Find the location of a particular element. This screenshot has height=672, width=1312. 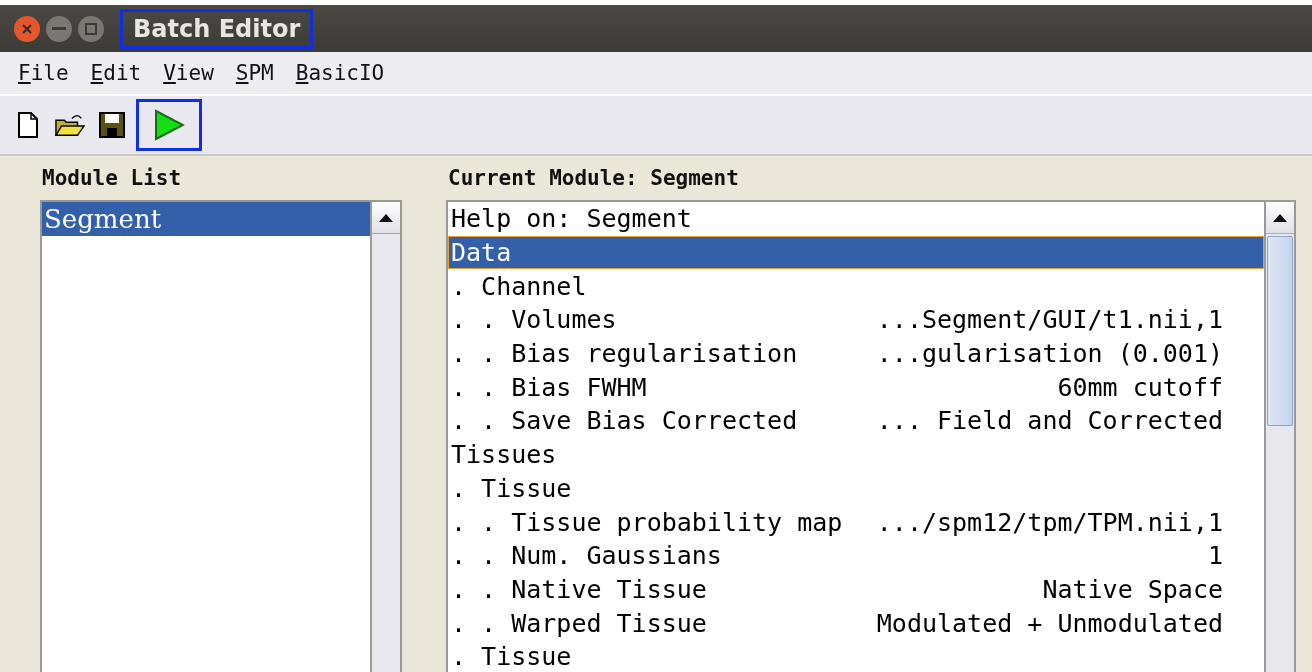

item-label: . . Warped Tissue is located at coordinates (579, 623).